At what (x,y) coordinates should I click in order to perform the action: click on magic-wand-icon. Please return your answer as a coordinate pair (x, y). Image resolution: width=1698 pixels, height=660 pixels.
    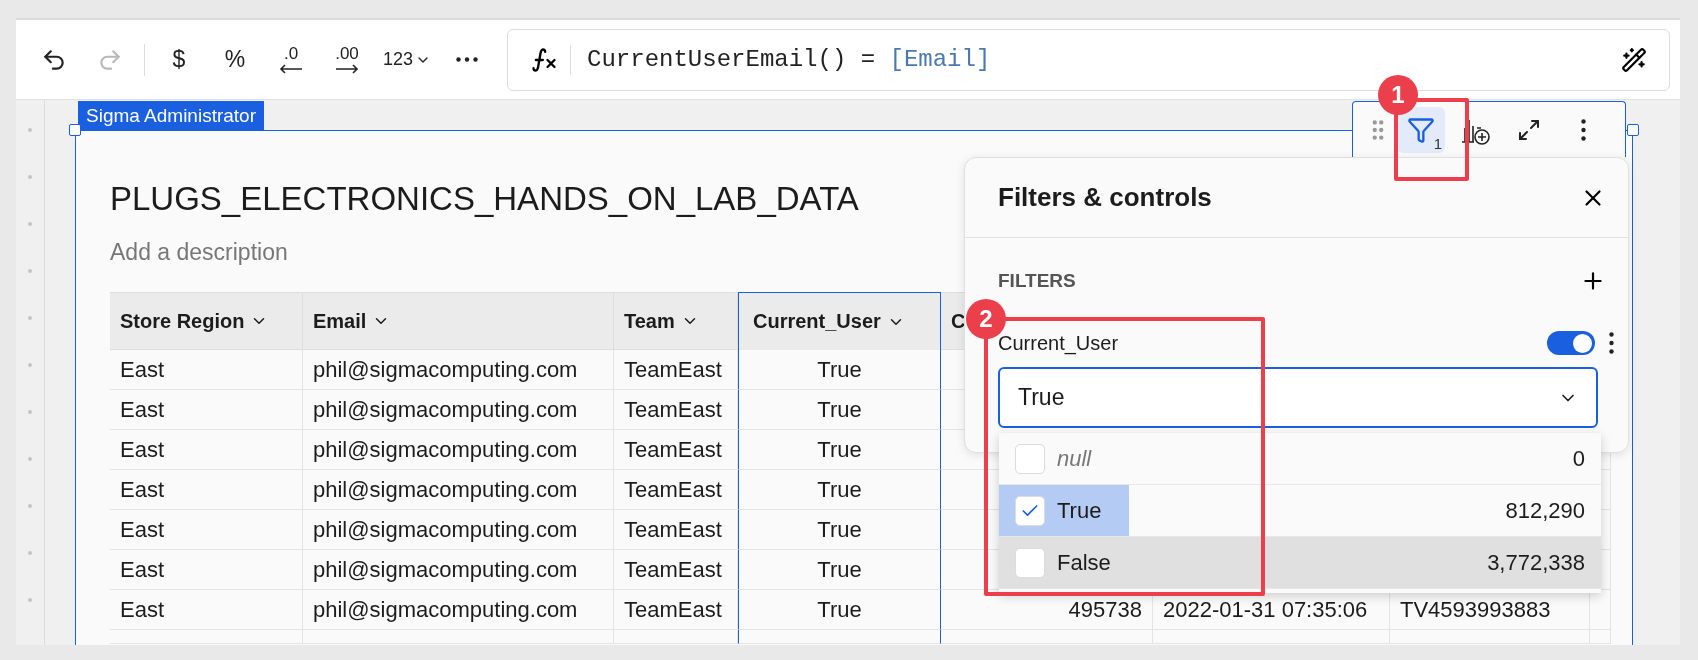
    Looking at the image, I should click on (1634, 59).